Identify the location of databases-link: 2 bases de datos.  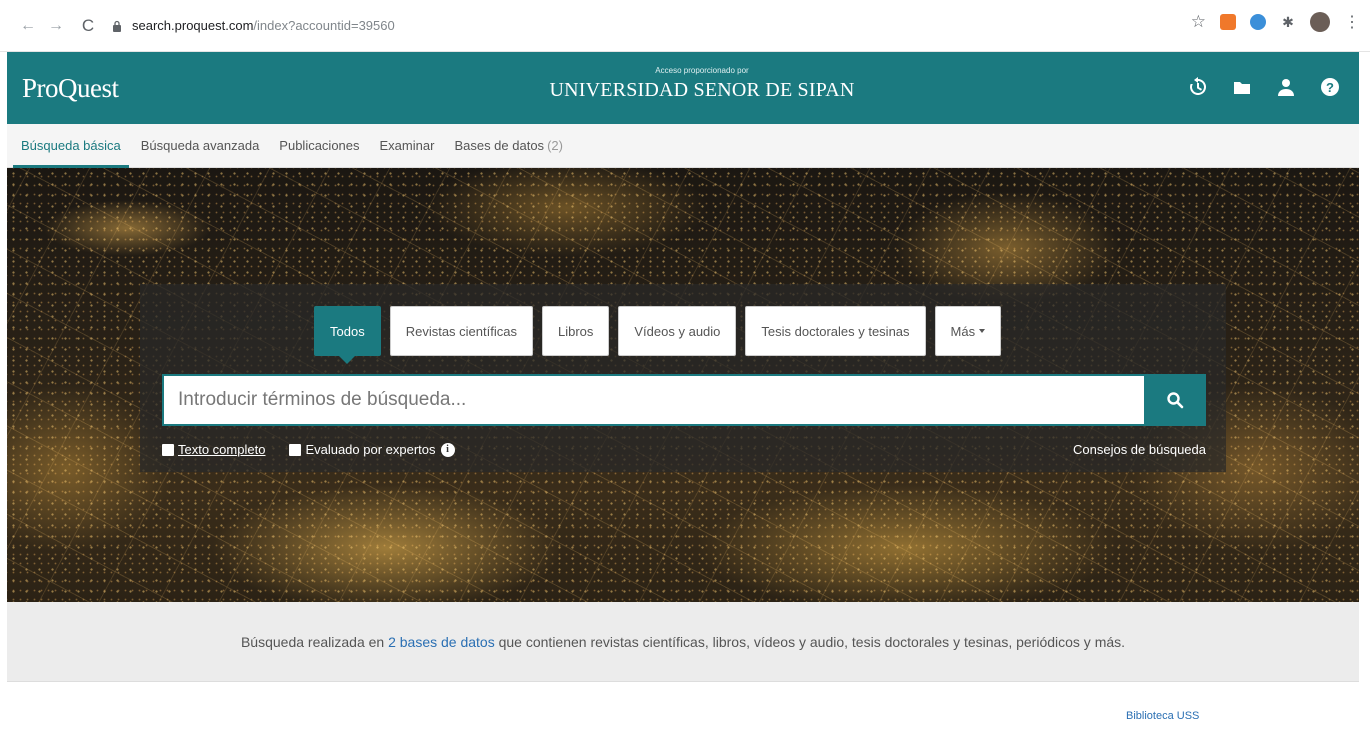
(441, 642).